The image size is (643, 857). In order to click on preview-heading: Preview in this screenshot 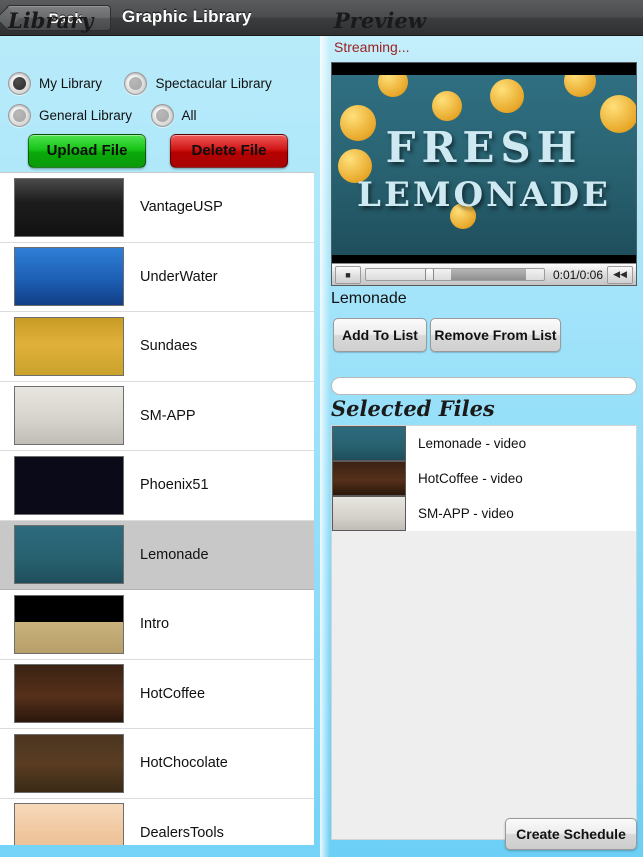, I will do `click(380, 20)`.